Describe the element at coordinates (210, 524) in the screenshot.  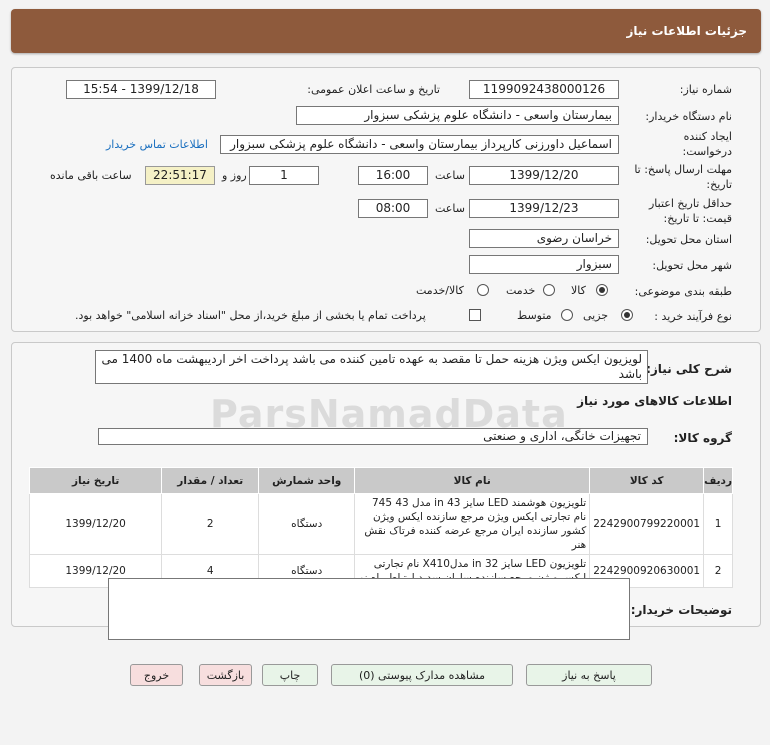
I see `item-qty: 2` at that location.